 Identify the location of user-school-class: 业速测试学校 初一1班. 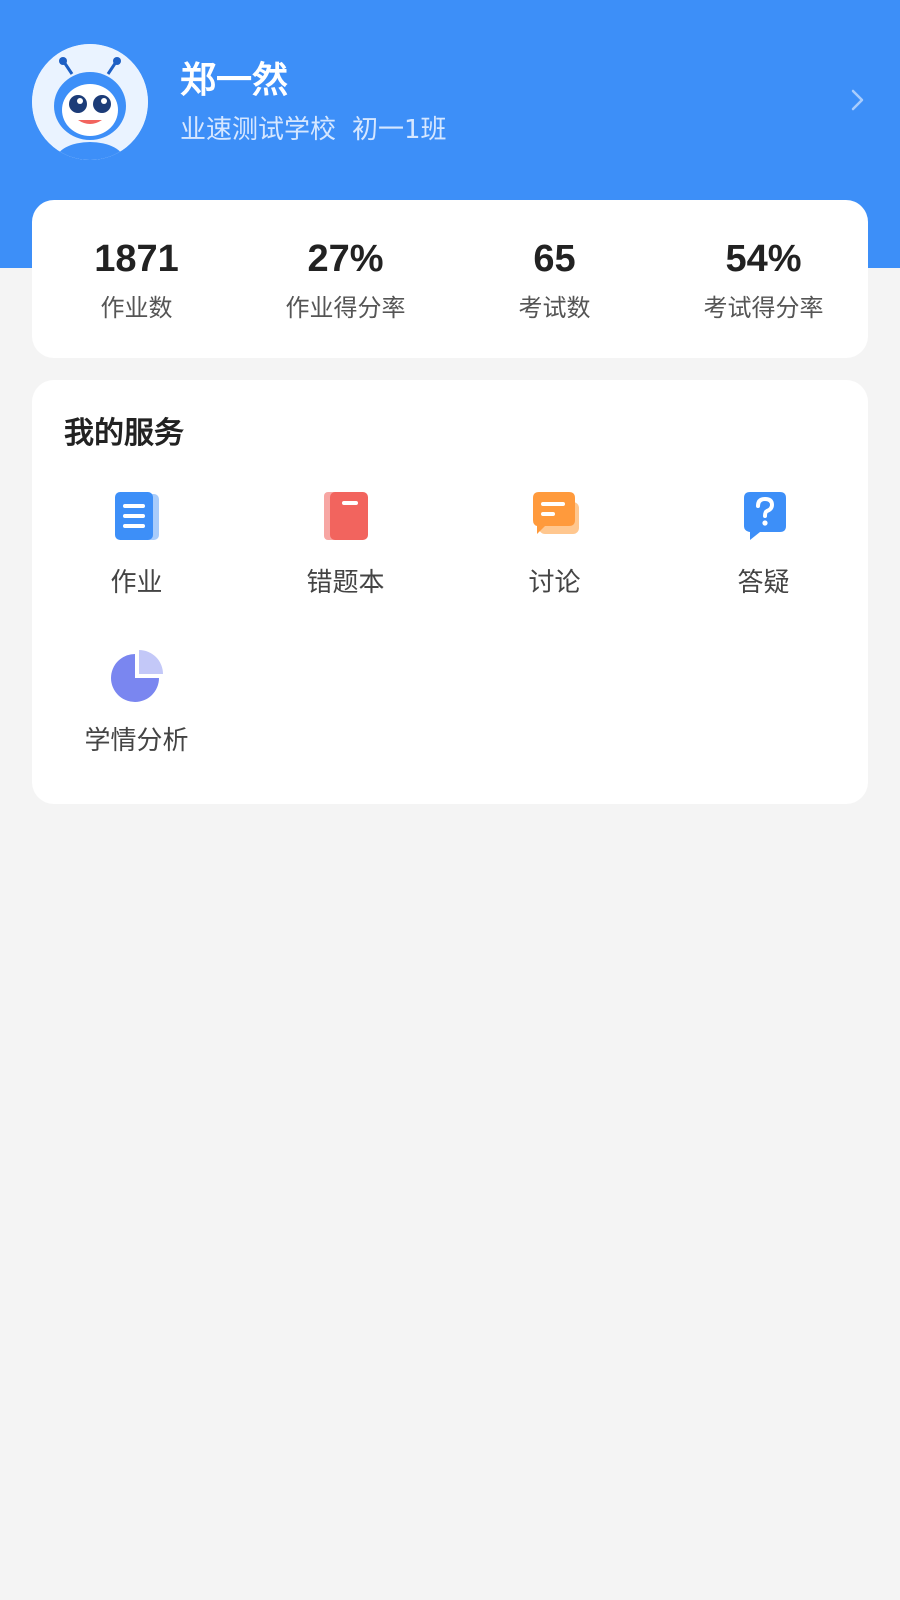
(313, 130).